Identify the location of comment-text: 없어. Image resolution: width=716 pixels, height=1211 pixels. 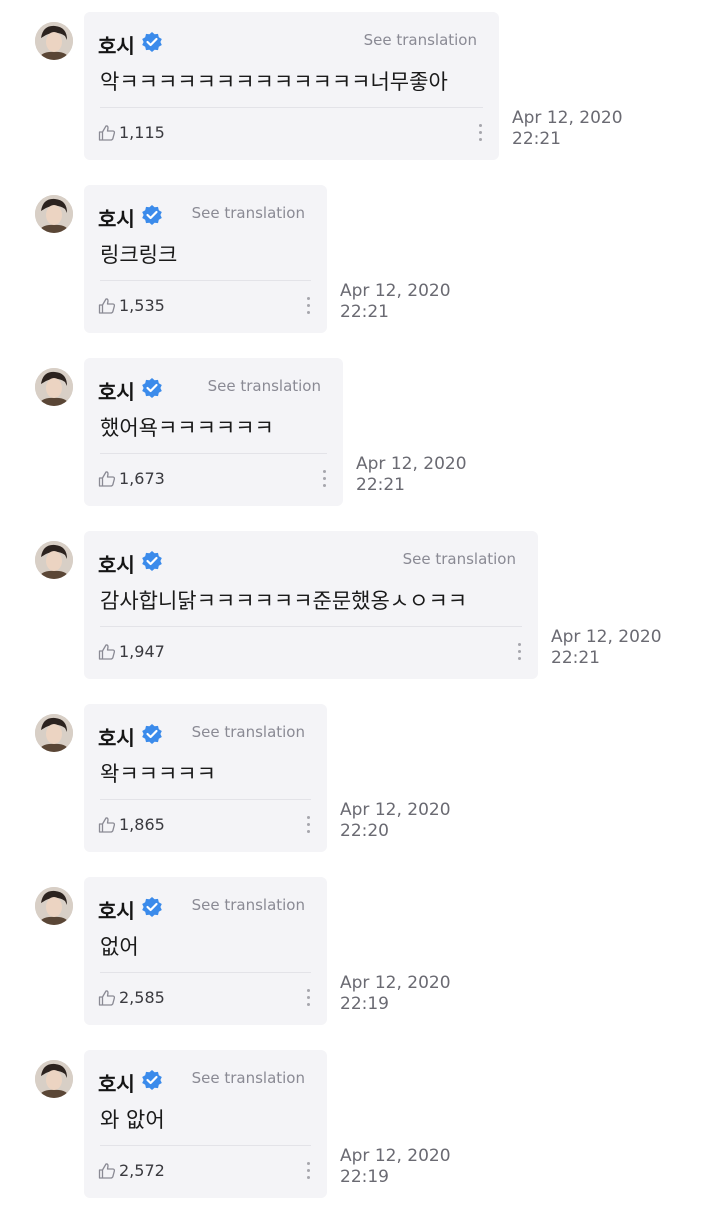
(119, 947).